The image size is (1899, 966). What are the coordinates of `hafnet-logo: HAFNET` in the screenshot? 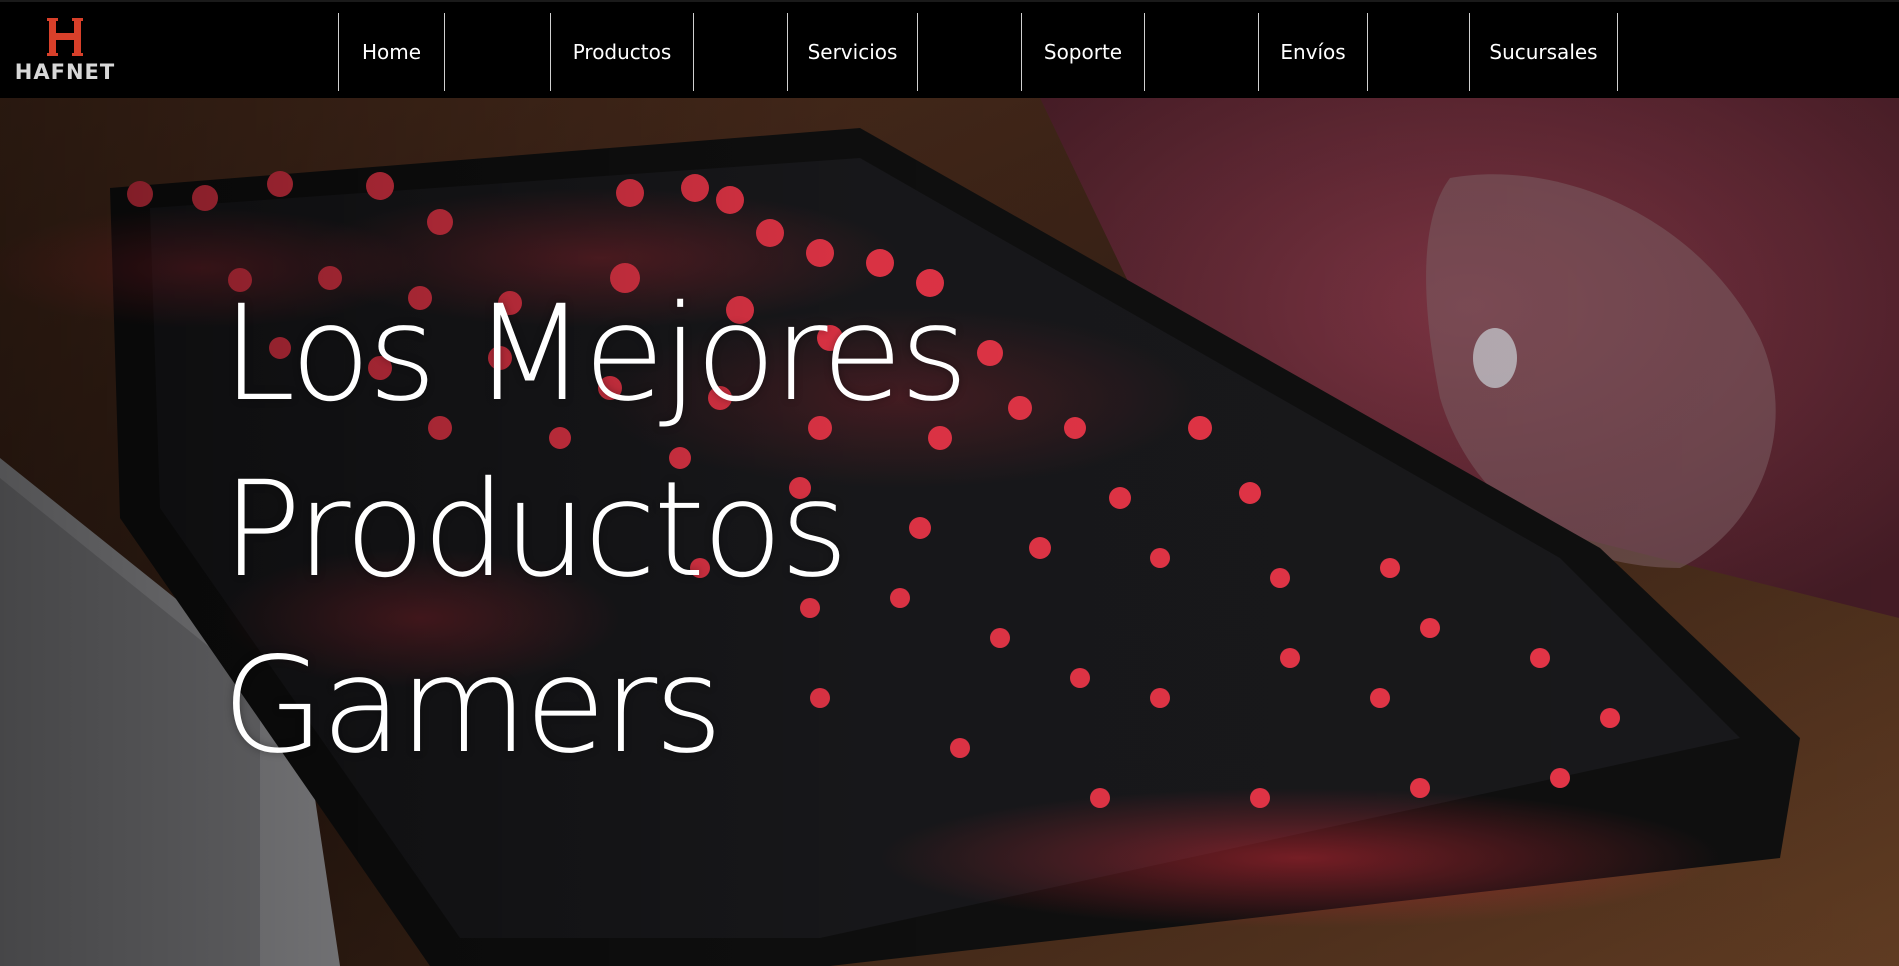 It's located at (65, 52).